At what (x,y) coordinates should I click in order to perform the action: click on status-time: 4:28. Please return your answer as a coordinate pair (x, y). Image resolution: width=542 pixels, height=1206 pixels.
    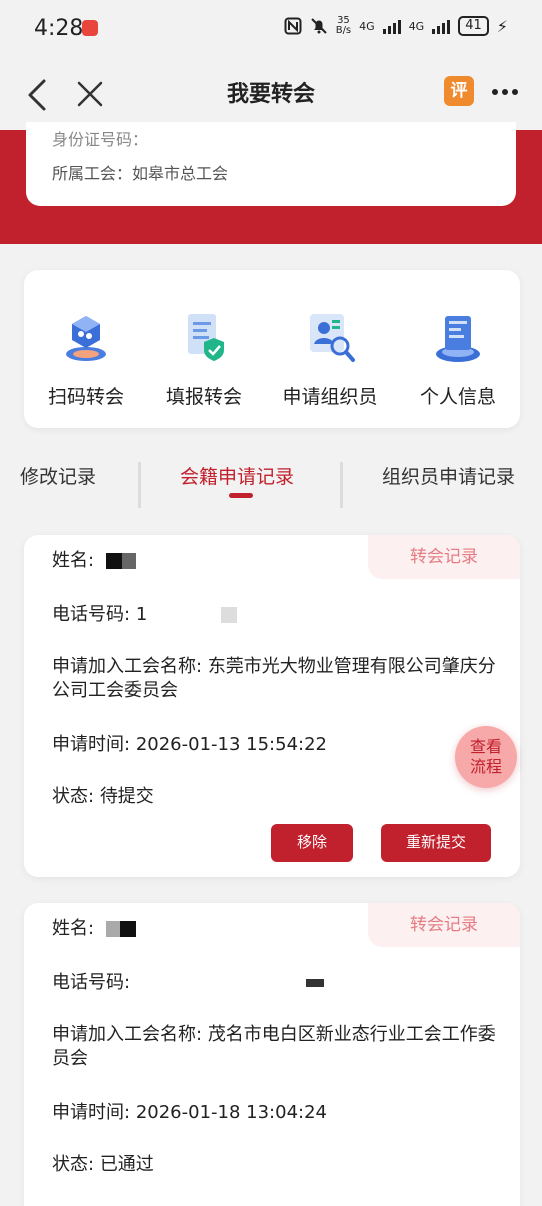
    Looking at the image, I should click on (59, 28).